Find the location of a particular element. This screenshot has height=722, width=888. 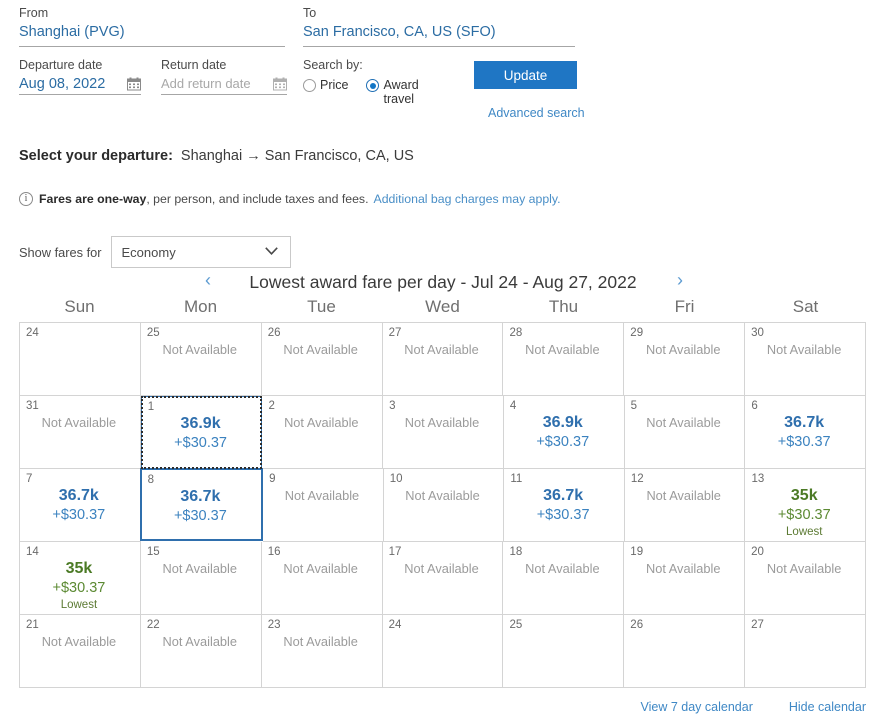

fare-miles: 36.7k is located at coordinates (78, 495).